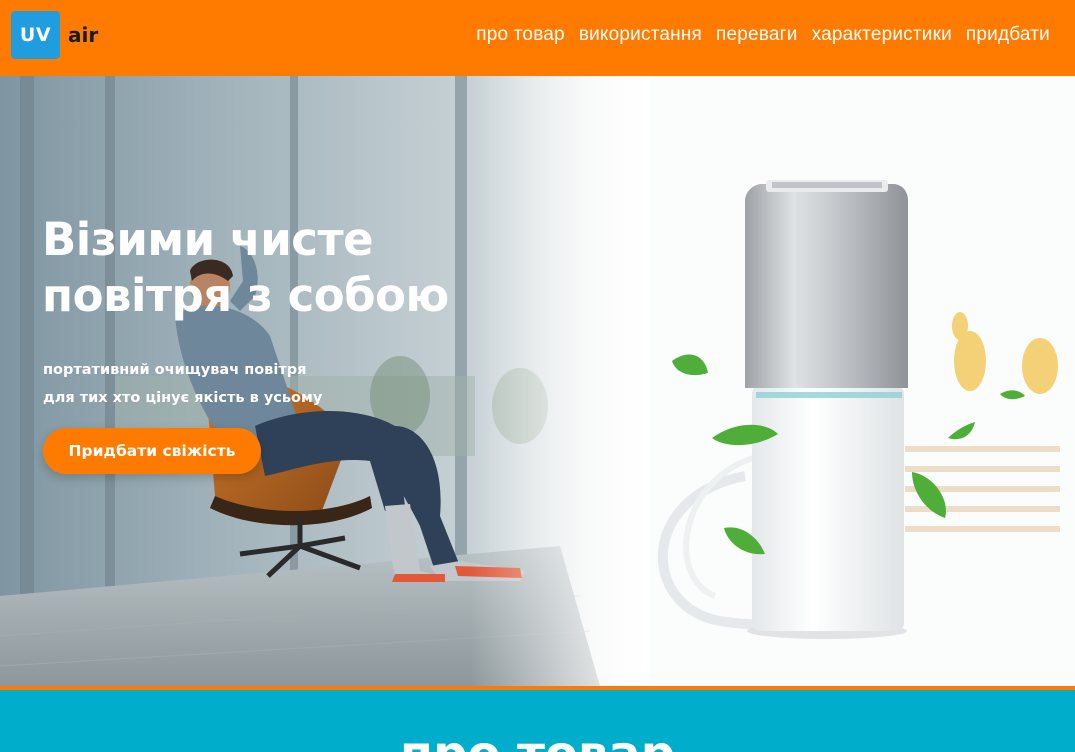  I want to click on hero-subtitle-line1: портативний очищувач повітря, so click(175, 370).